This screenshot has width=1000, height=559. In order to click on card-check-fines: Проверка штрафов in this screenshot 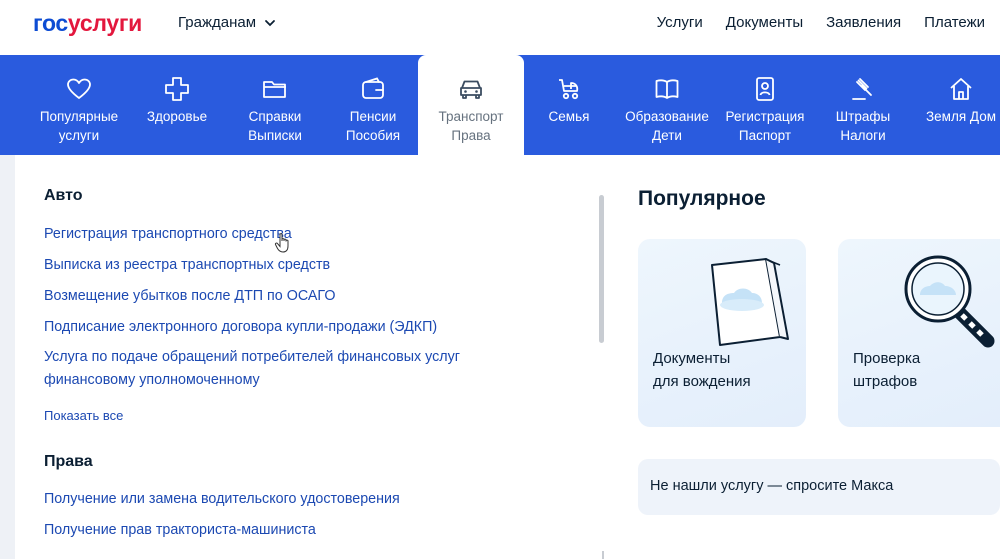, I will do `click(919, 333)`.